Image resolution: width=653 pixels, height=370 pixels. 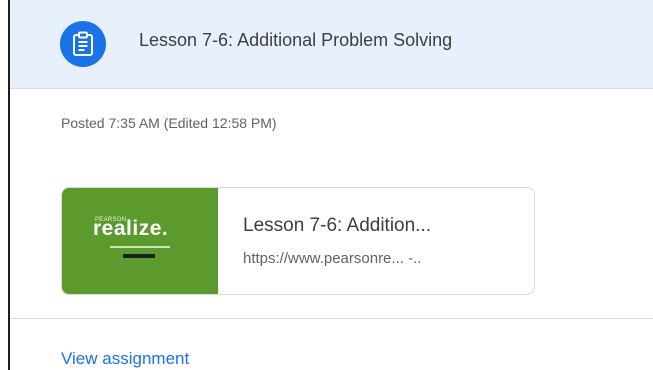 What do you see at coordinates (125, 359) in the screenshot?
I see `view-assignment-link: View assignment` at bounding box center [125, 359].